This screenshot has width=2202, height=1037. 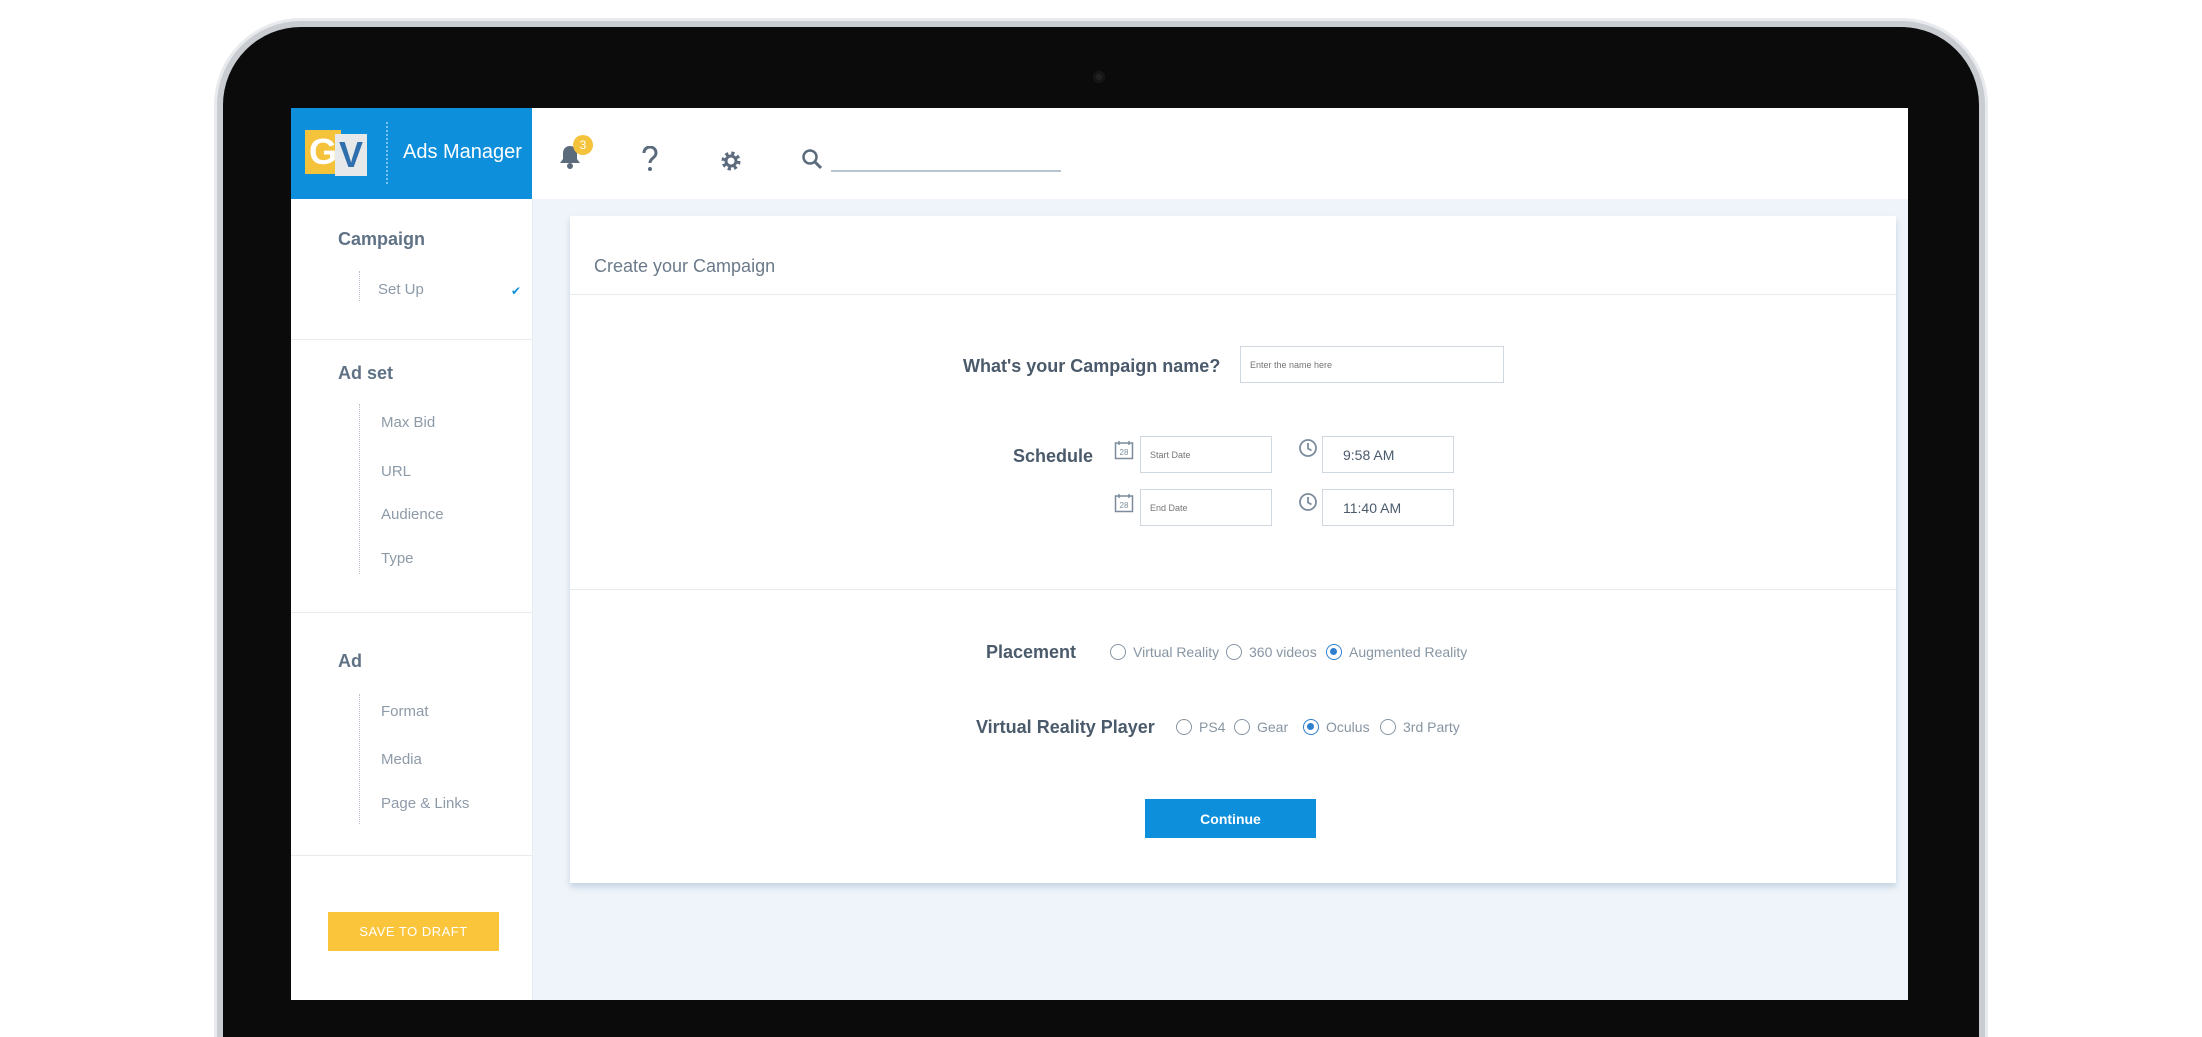 What do you see at coordinates (1372, 364) in the screenshot?
I see `campaign-name-input` at bounding box center [1372, 364].